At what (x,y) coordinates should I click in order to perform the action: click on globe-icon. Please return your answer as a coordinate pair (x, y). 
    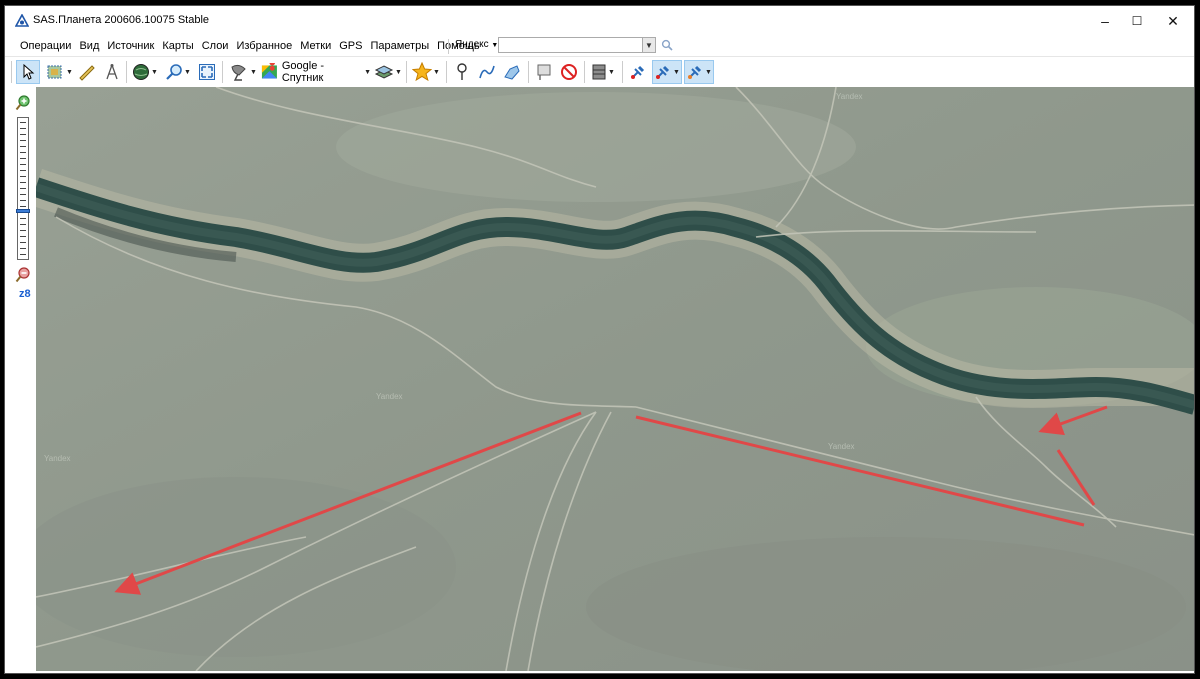
    Looking at the image, I should click on (141, 72).